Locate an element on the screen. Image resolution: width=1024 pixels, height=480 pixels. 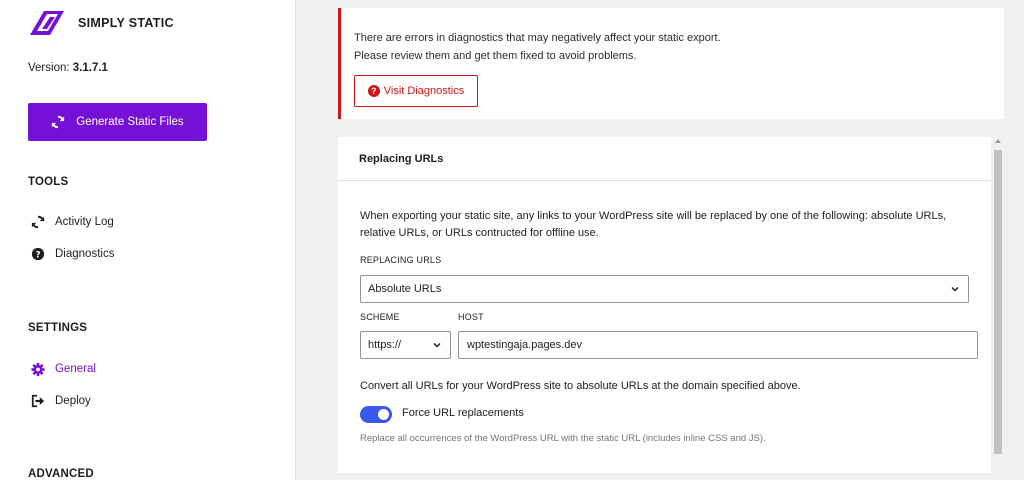
gear-icon is located at coordinates (38, 369).